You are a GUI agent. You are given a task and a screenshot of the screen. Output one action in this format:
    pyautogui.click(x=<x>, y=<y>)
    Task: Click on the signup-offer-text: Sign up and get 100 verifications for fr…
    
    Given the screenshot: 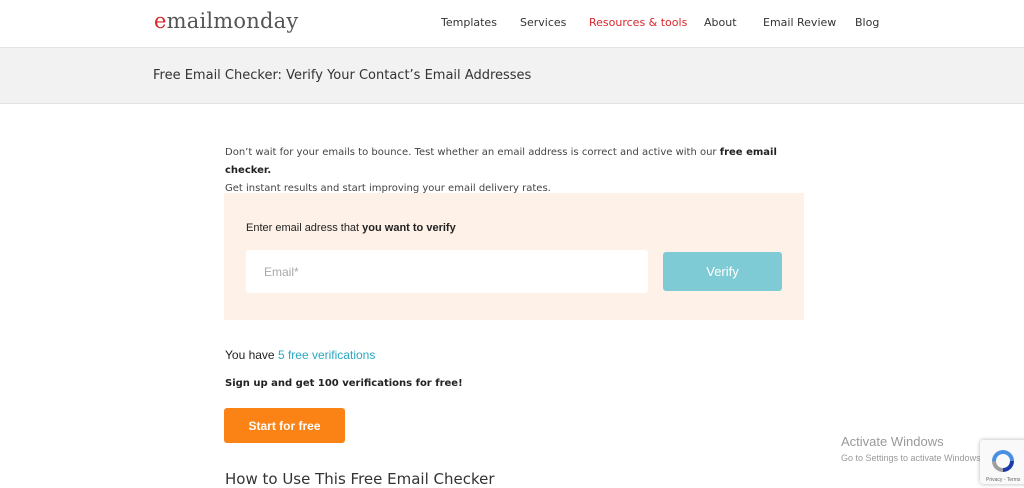 What is the action you would take?
    pyautogui.click(x=344, y=383)
    